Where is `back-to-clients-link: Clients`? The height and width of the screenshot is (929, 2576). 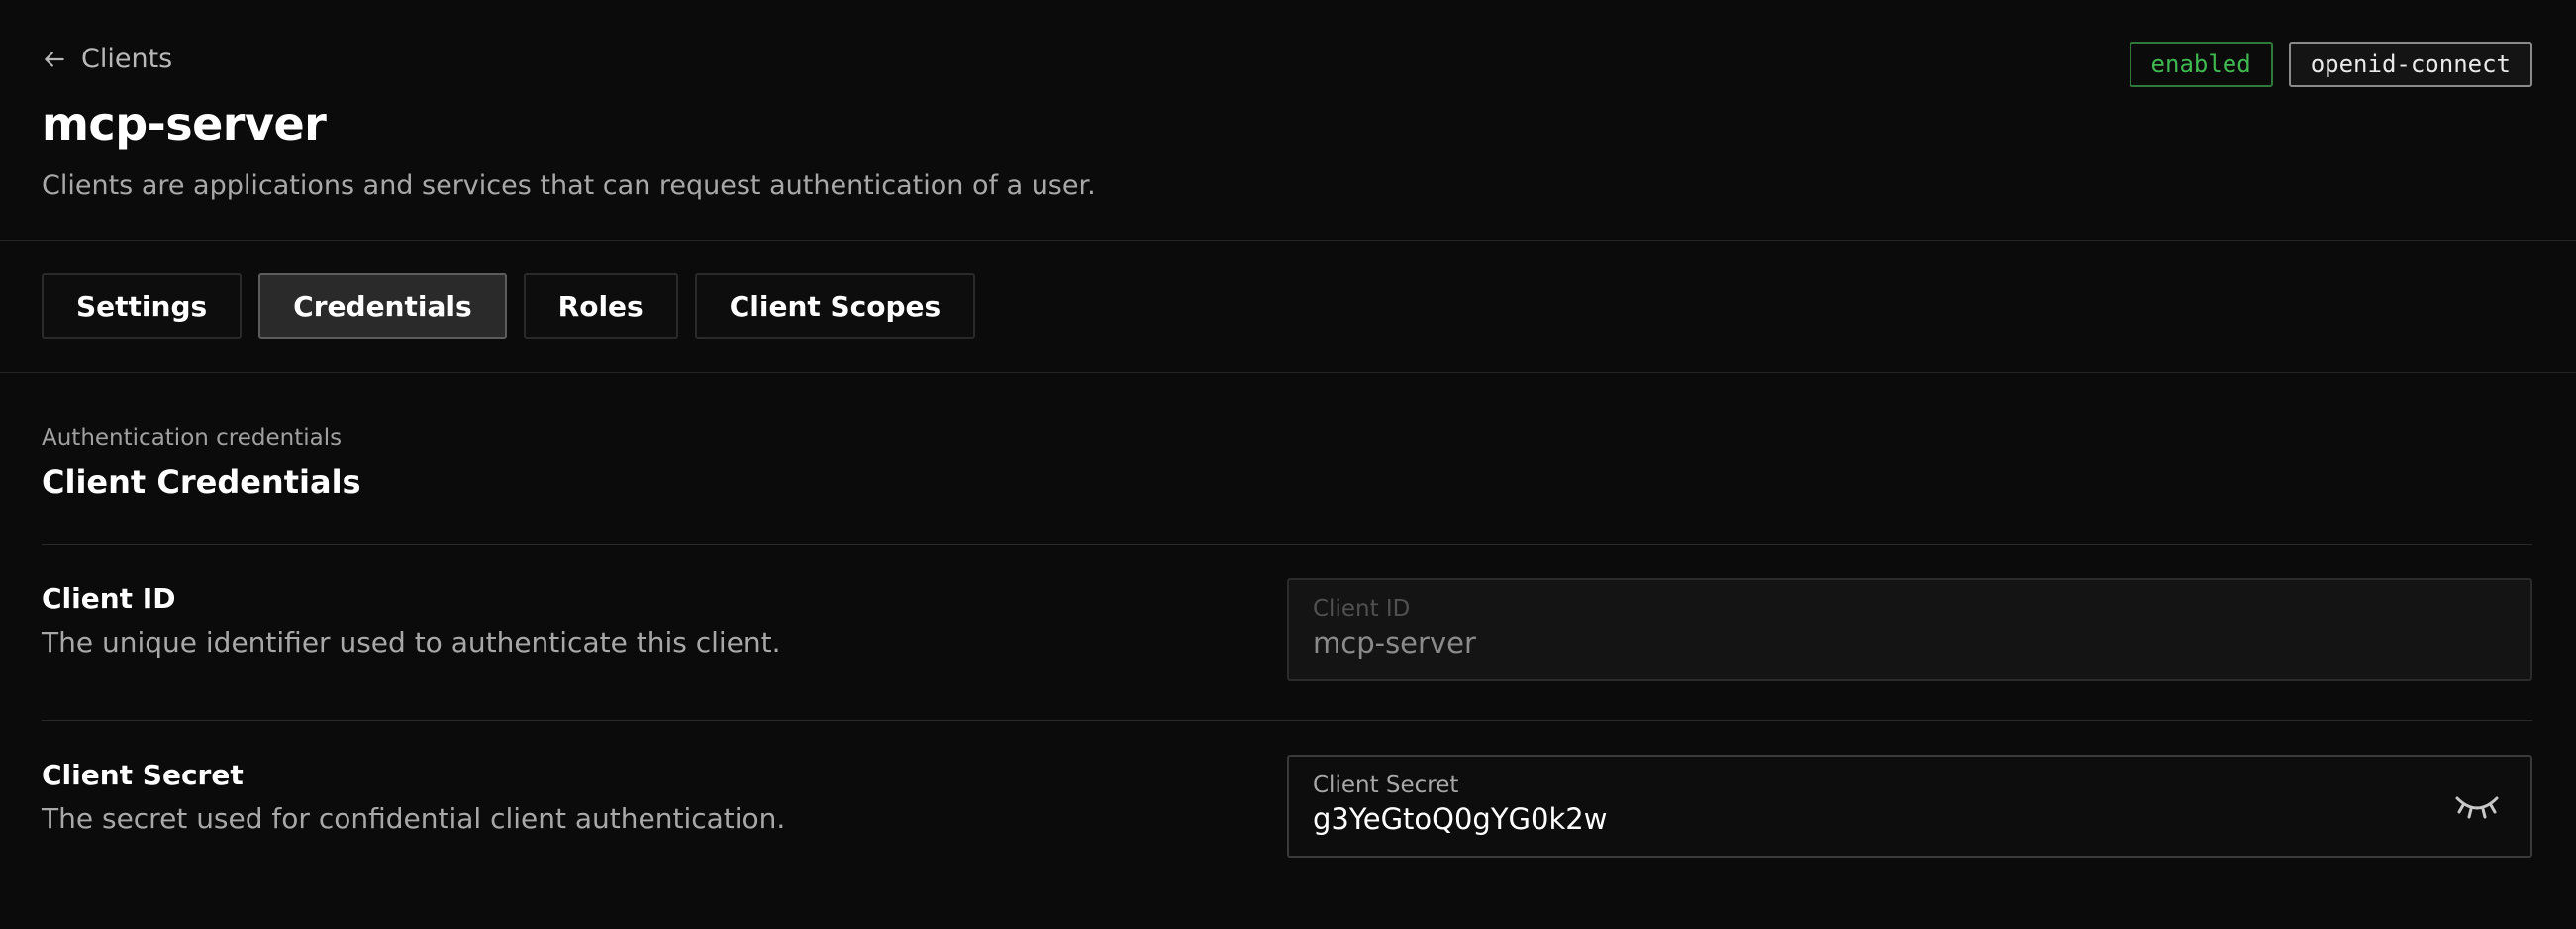 back-to-clients-link: Clients is located at coordinates (107, 59).